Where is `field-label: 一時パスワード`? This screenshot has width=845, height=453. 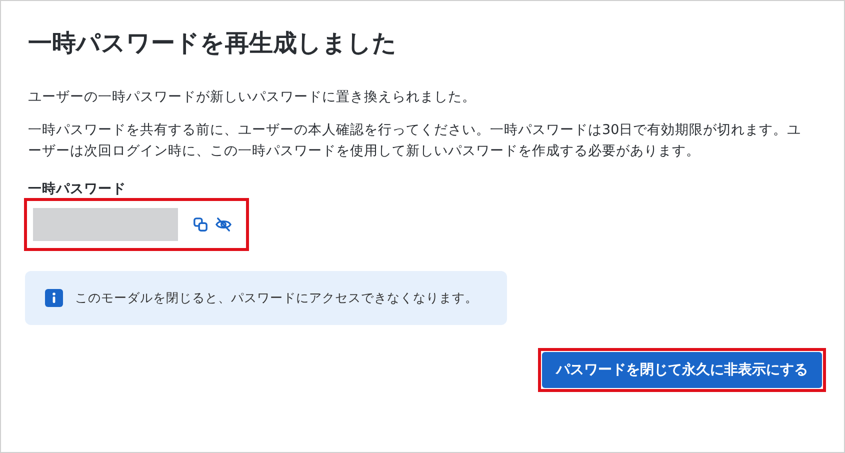
field-label: 一時パスワード is located at coordinates (77, 189).